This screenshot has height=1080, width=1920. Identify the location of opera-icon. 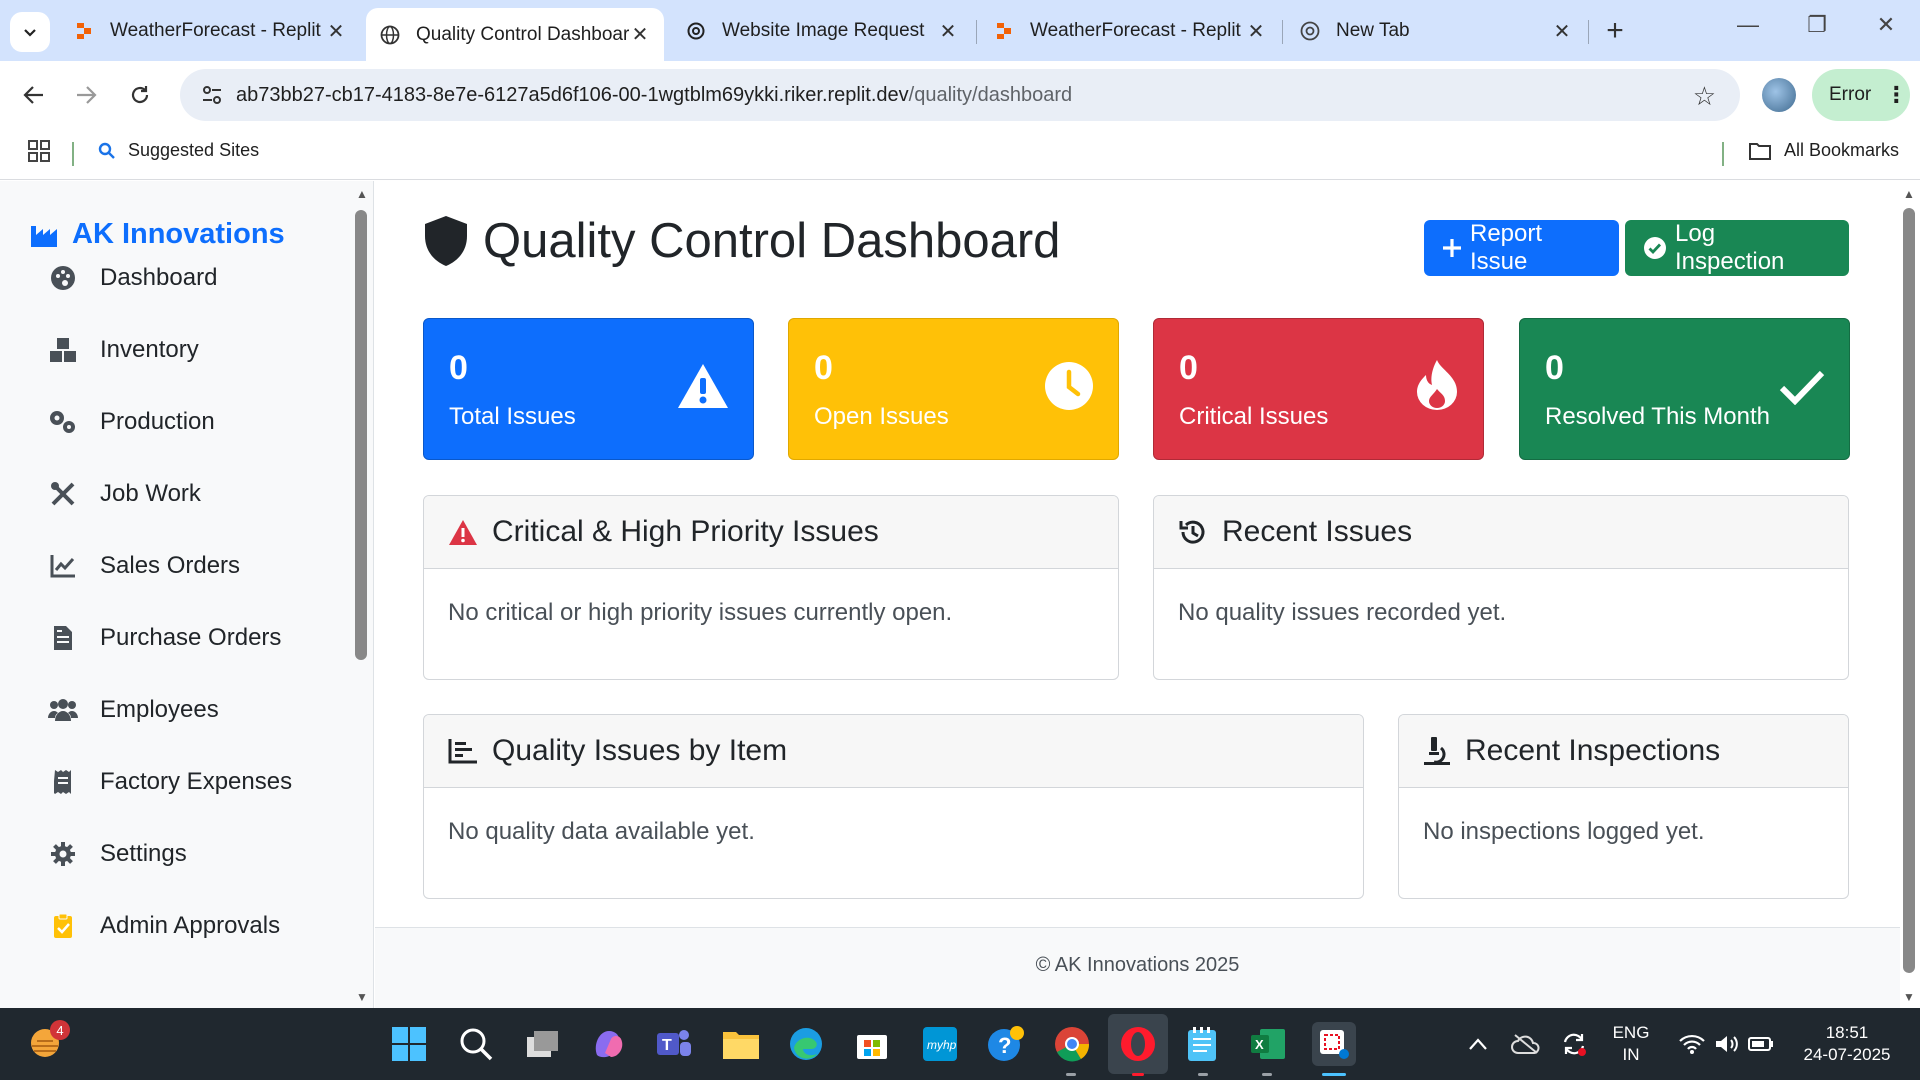
(1138, 1044).